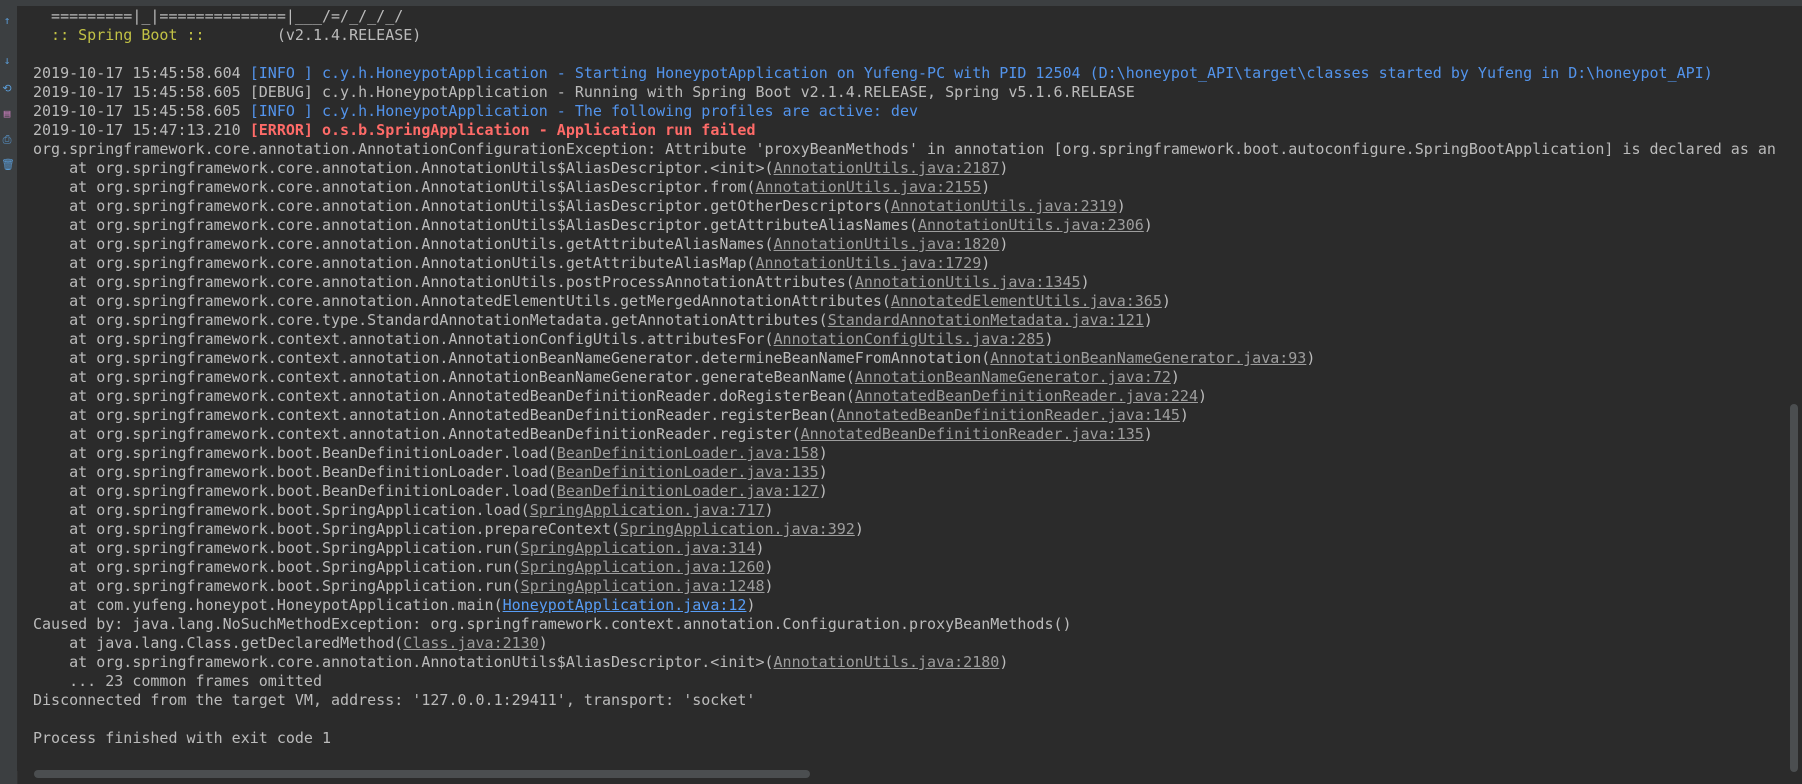 The width and height of the screenshot is (1802, 784). What do you see at coordinates (688, 491) in the screenshot?
I see `stack-trace-link: BeanDefinitionLoader.java:127` at bounding box center [688, 491].